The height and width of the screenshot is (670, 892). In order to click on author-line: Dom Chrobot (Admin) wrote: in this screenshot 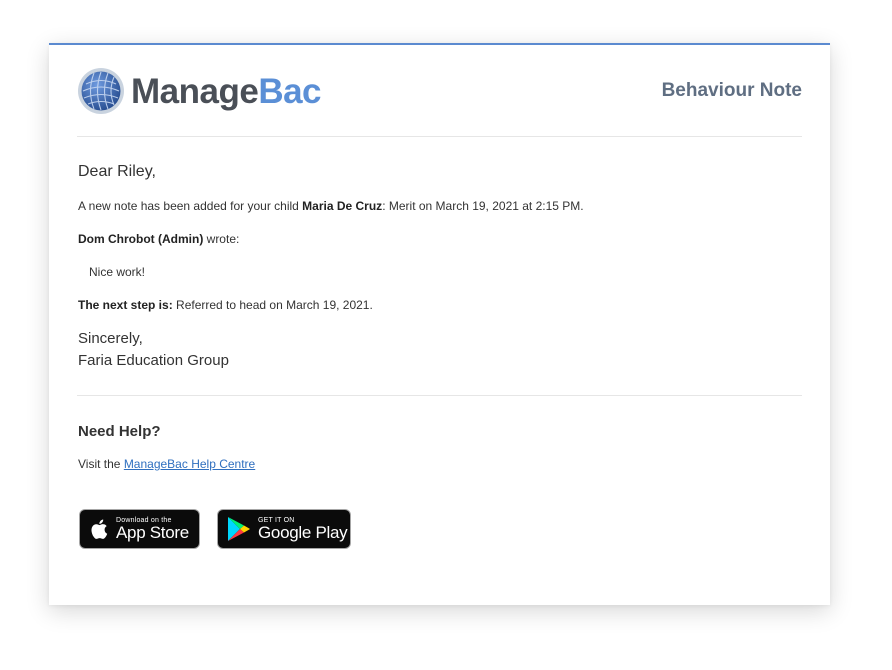, I will do `click(440, 239)`.